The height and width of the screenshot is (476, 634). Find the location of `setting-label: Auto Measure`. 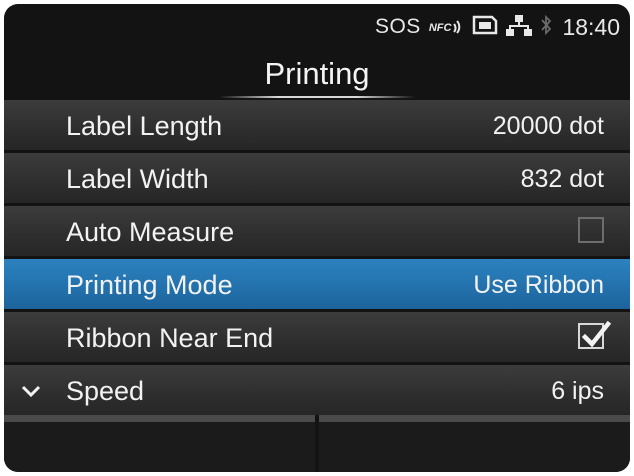

setting-label: Auto Measure is located at coordinates (150, 232).